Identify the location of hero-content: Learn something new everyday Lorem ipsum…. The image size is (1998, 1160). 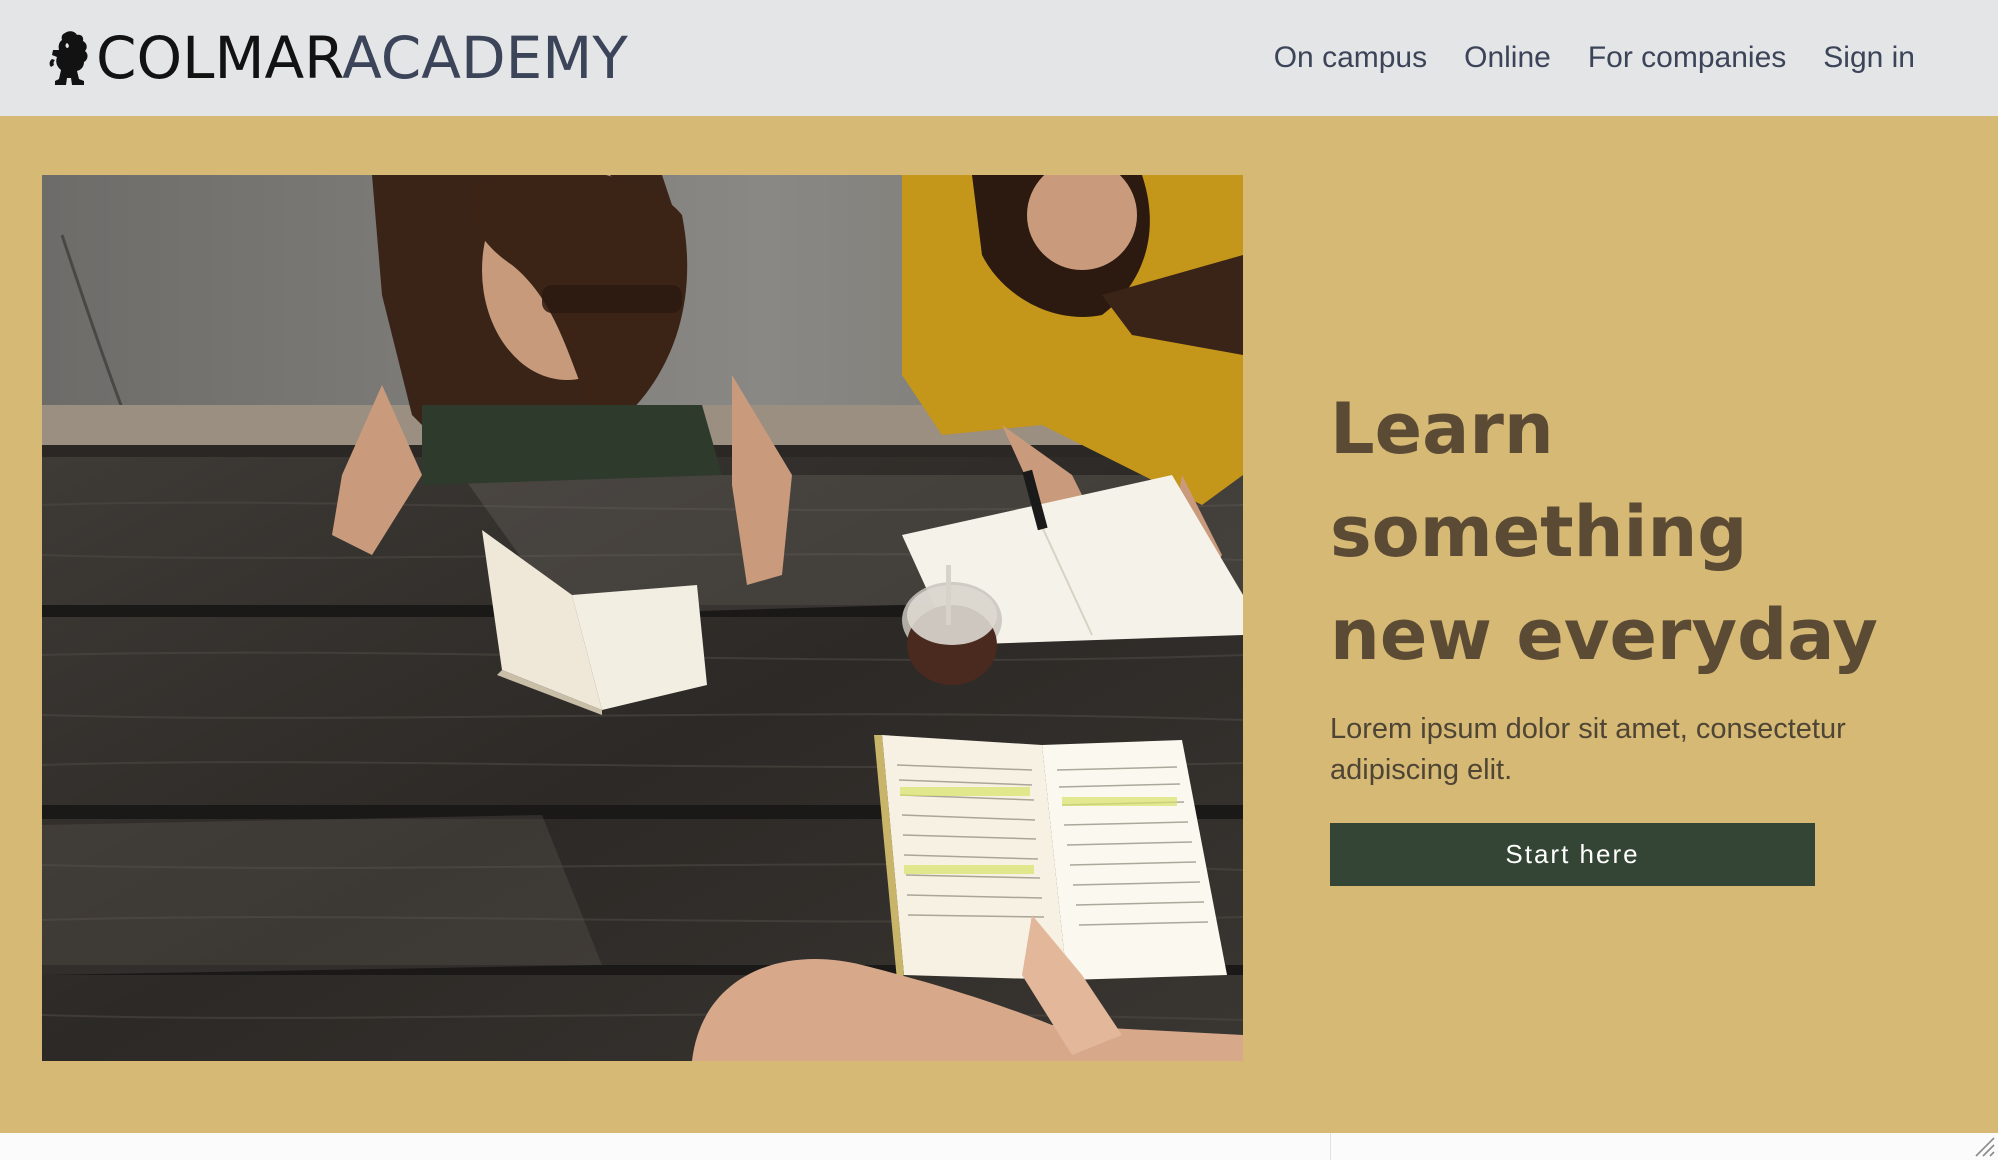
(1640, 632).